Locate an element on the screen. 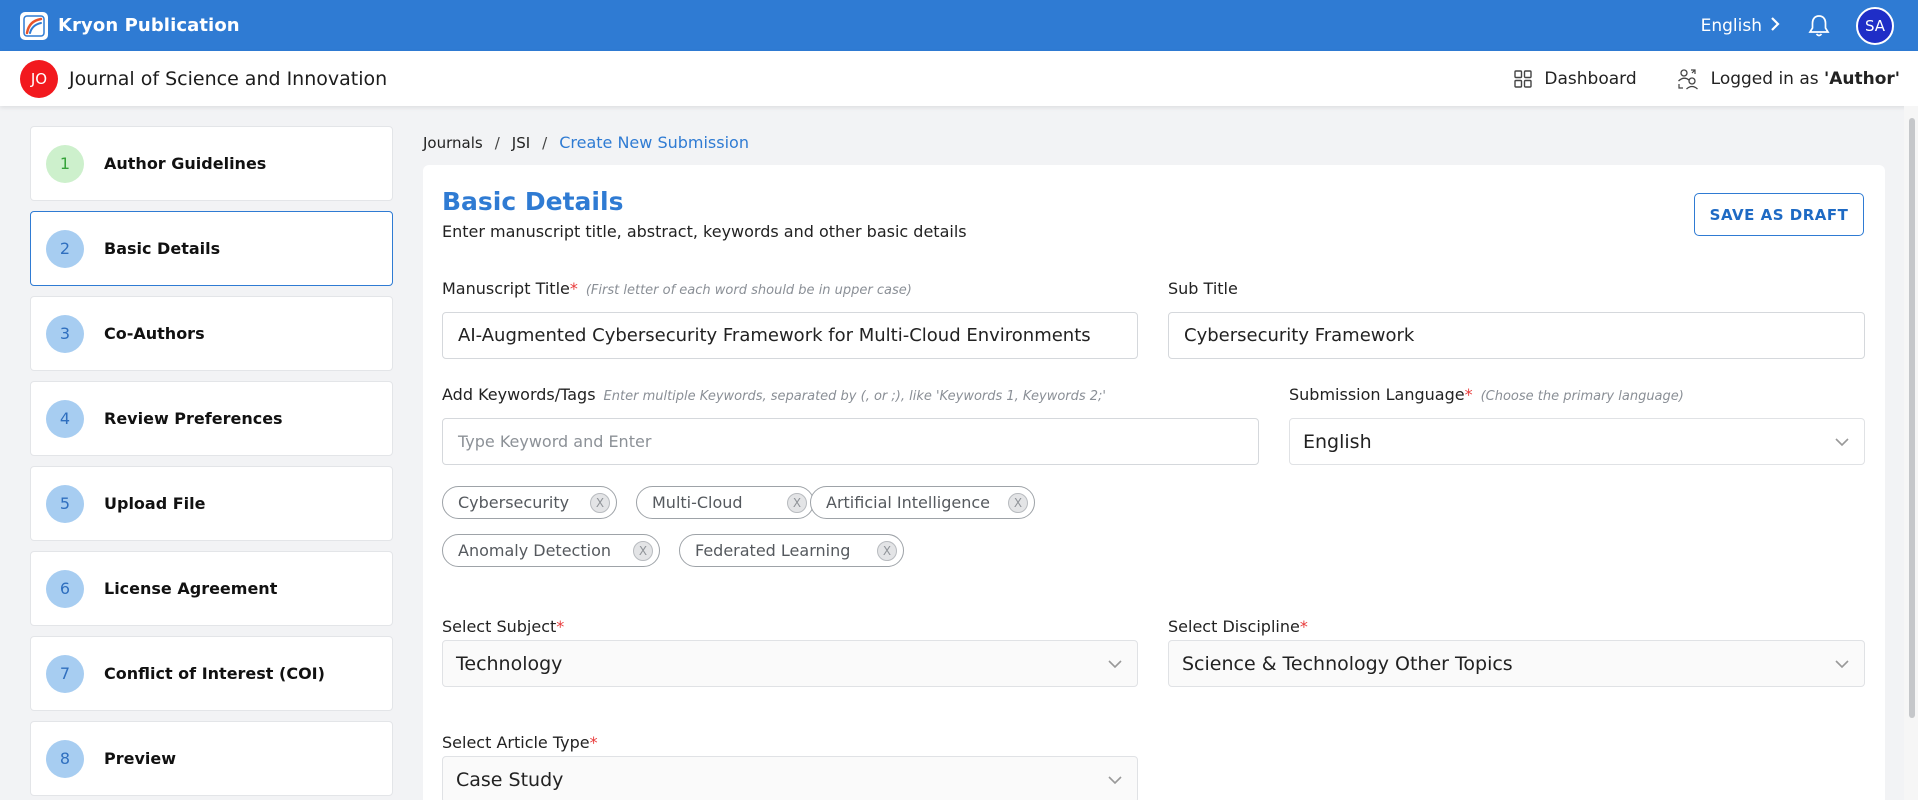 The image size is (1918, 800). journal-bar-actions: Dashboard Logged in as 'Author' is located at coordinates (1707, 78).